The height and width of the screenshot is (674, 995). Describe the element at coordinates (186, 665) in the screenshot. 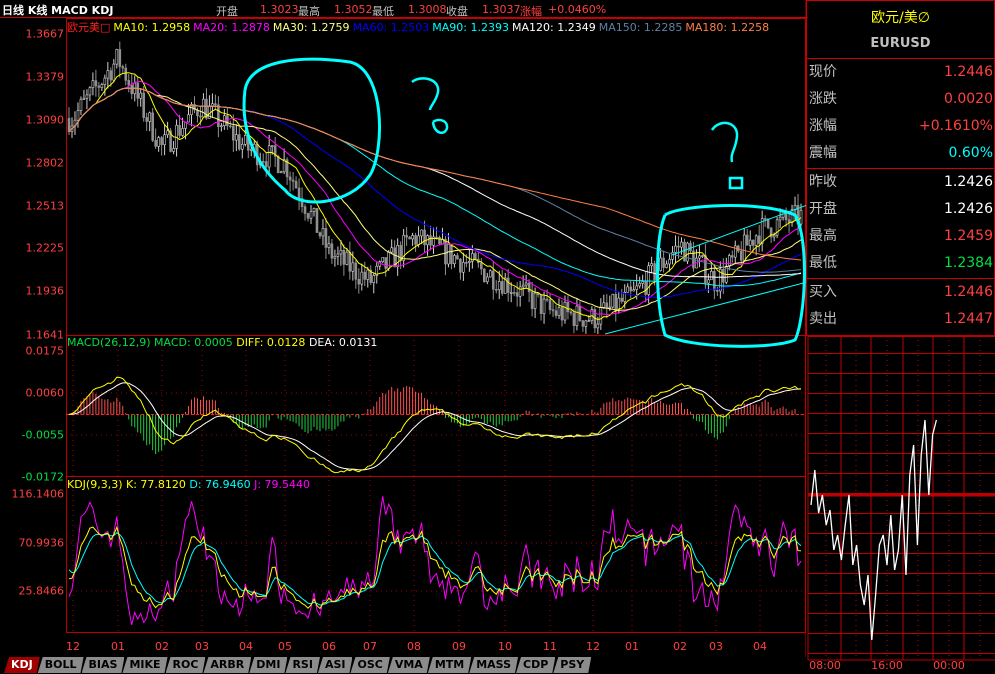

I see `tab-roc: ROC` at that location.